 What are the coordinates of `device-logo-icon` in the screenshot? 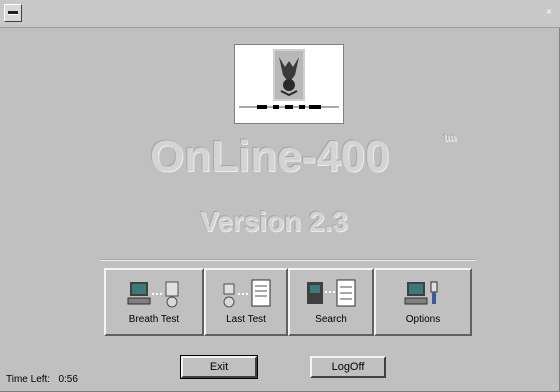 It's located at (289, 79).